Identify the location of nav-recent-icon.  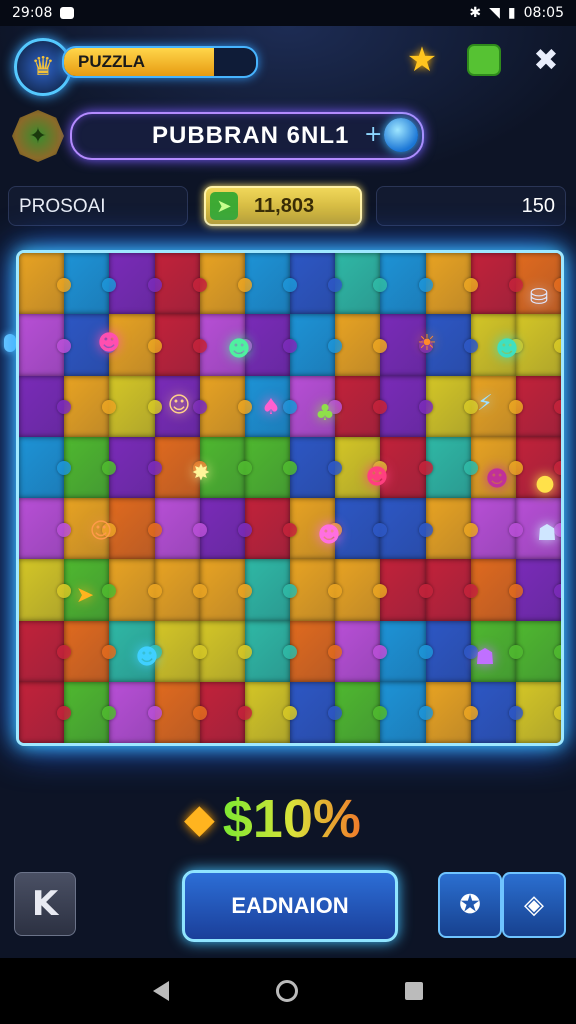
(413, 991).